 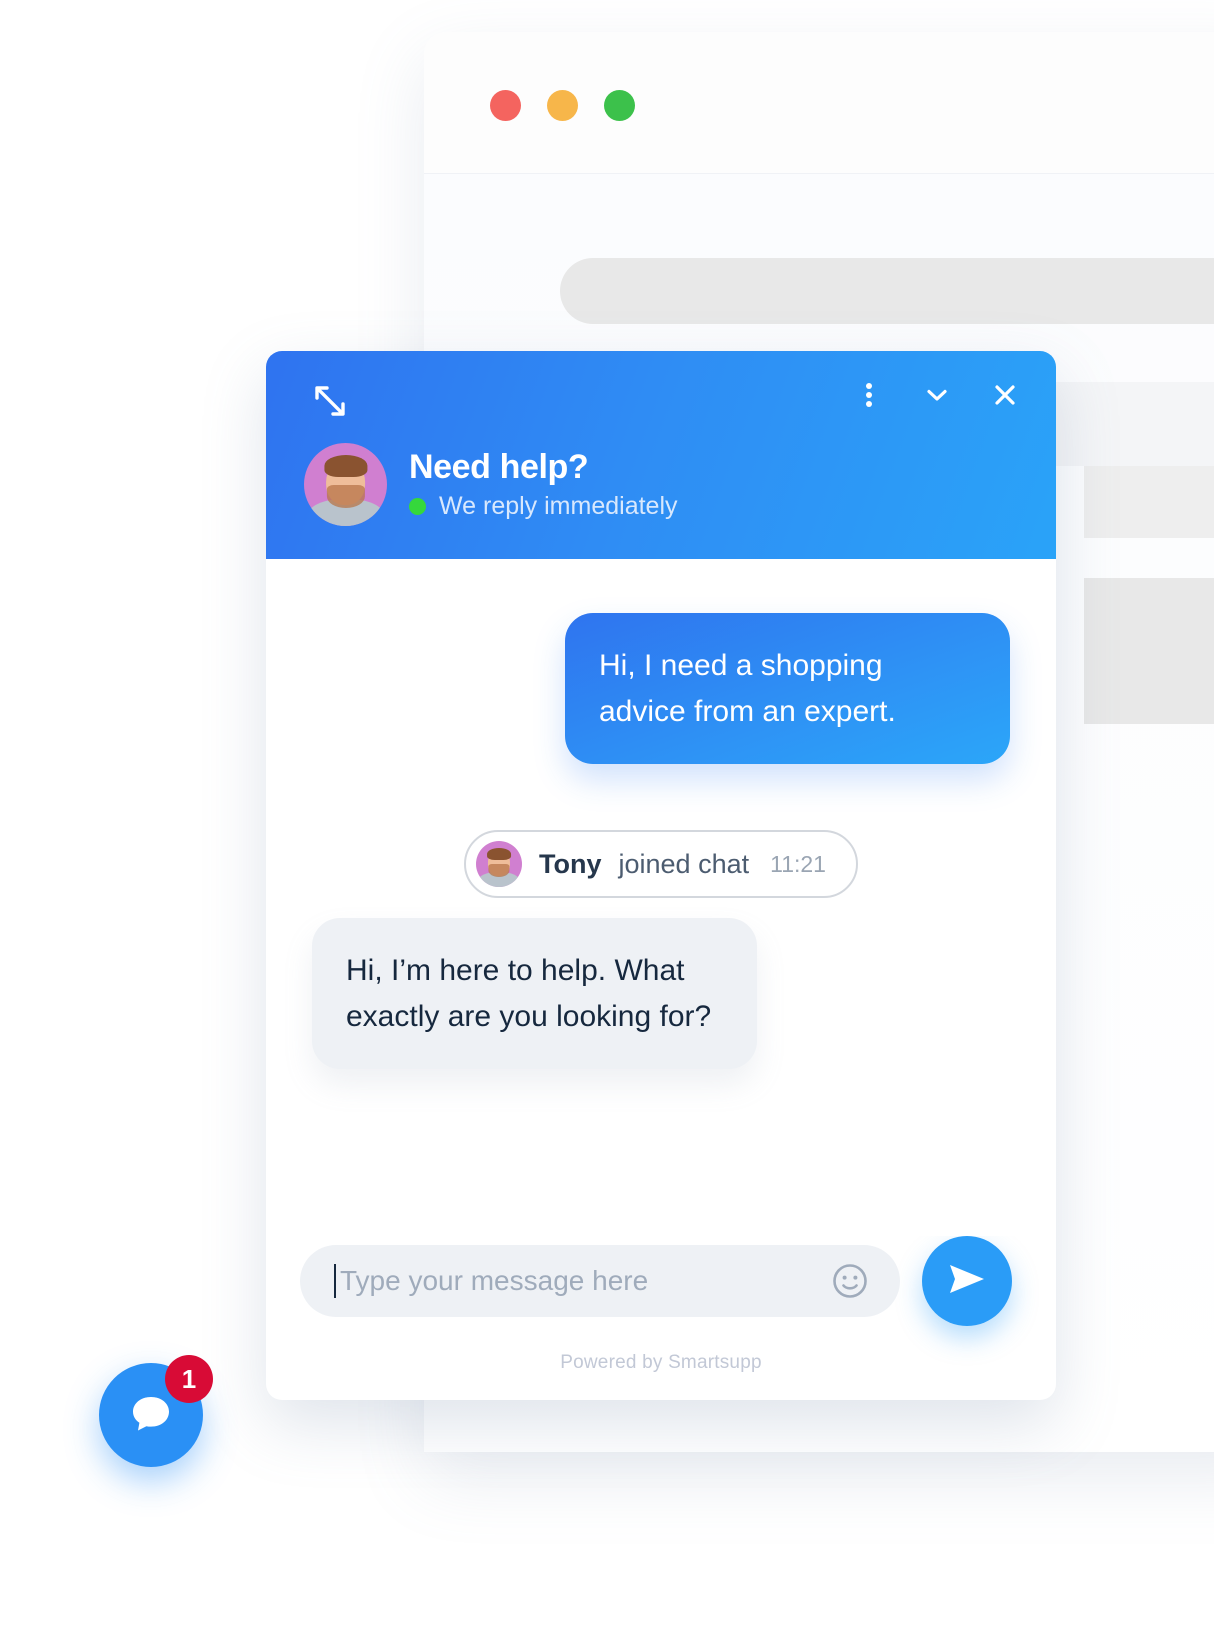 I want to click on unread-badge: 1, so click(x=189, y=1379).